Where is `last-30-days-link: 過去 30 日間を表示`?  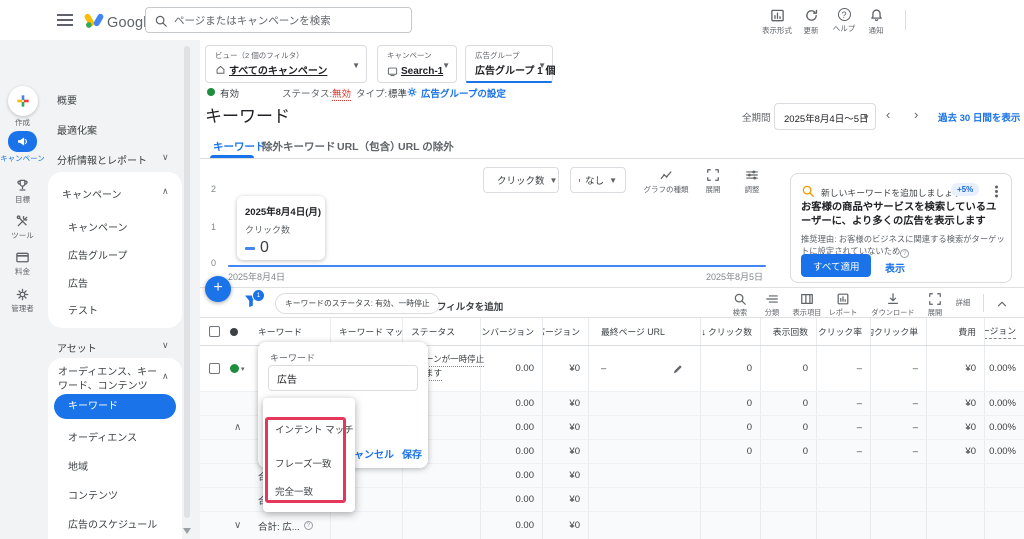 last-30-days-link: 過去 30 日間を表示 is located at coordinates (979, 117).